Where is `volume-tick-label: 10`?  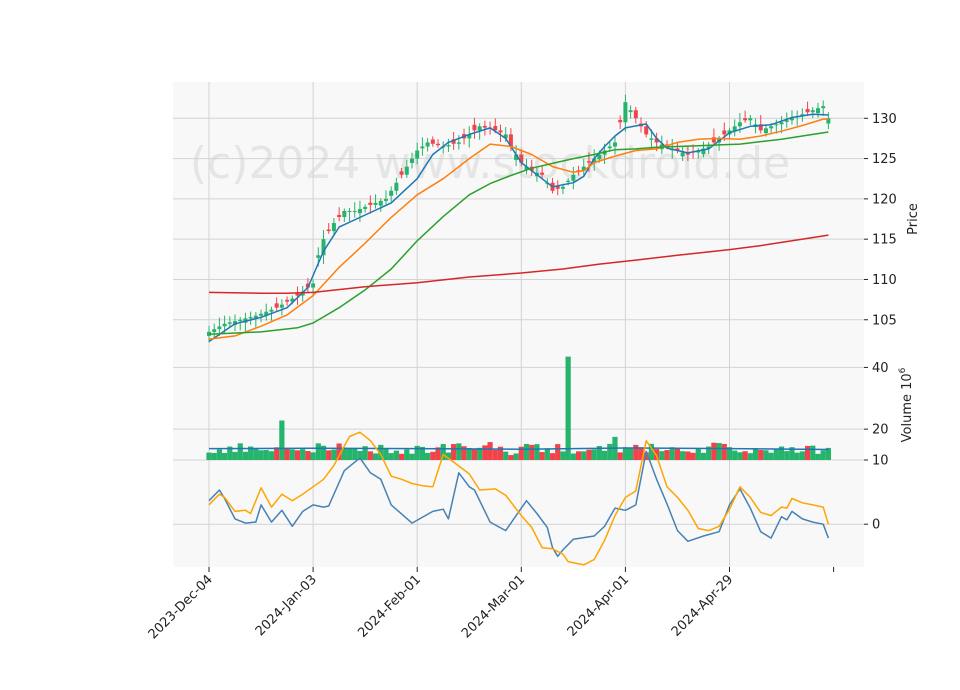
volume-tick-label: 10 is located at coordinates (880, 461).